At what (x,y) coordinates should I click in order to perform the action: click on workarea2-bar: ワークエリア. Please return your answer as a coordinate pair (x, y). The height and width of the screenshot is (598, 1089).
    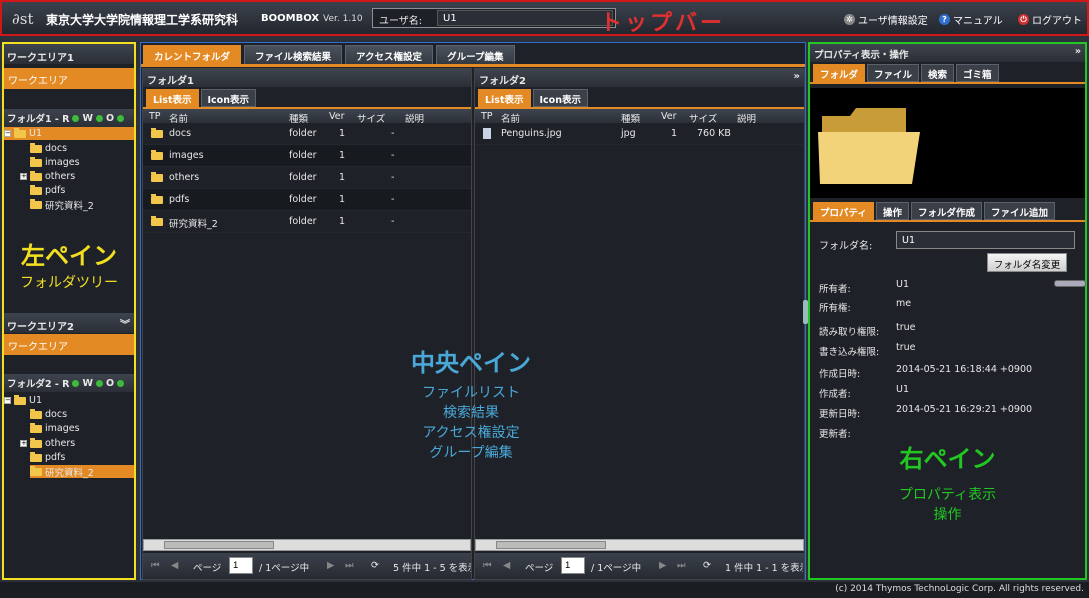
    Looking at the image, I should click on (69, 344).